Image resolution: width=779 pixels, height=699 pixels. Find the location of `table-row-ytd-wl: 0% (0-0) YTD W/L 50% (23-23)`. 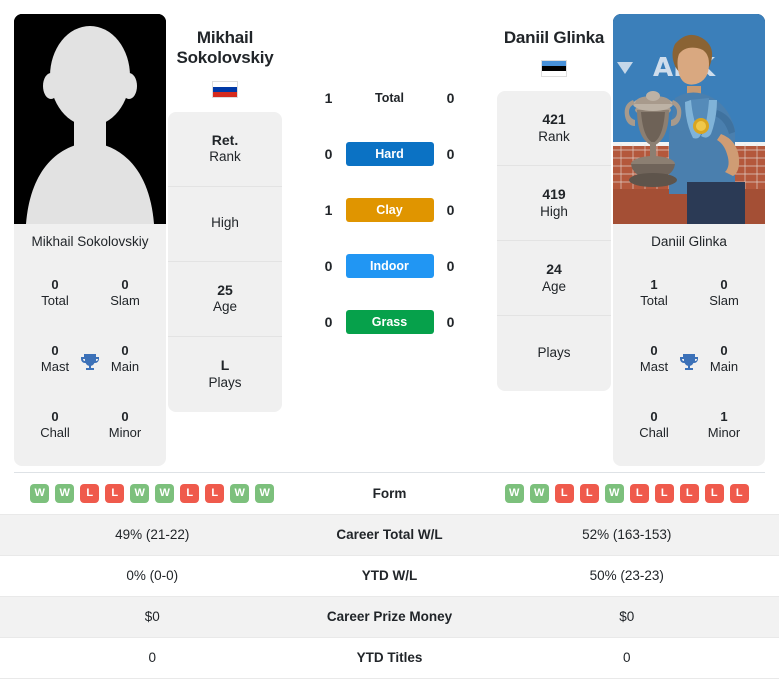

table-row-ytd-wl: 0% (0-0) YTD W/L 50% (23-23) is located at coordinates (389, 576).